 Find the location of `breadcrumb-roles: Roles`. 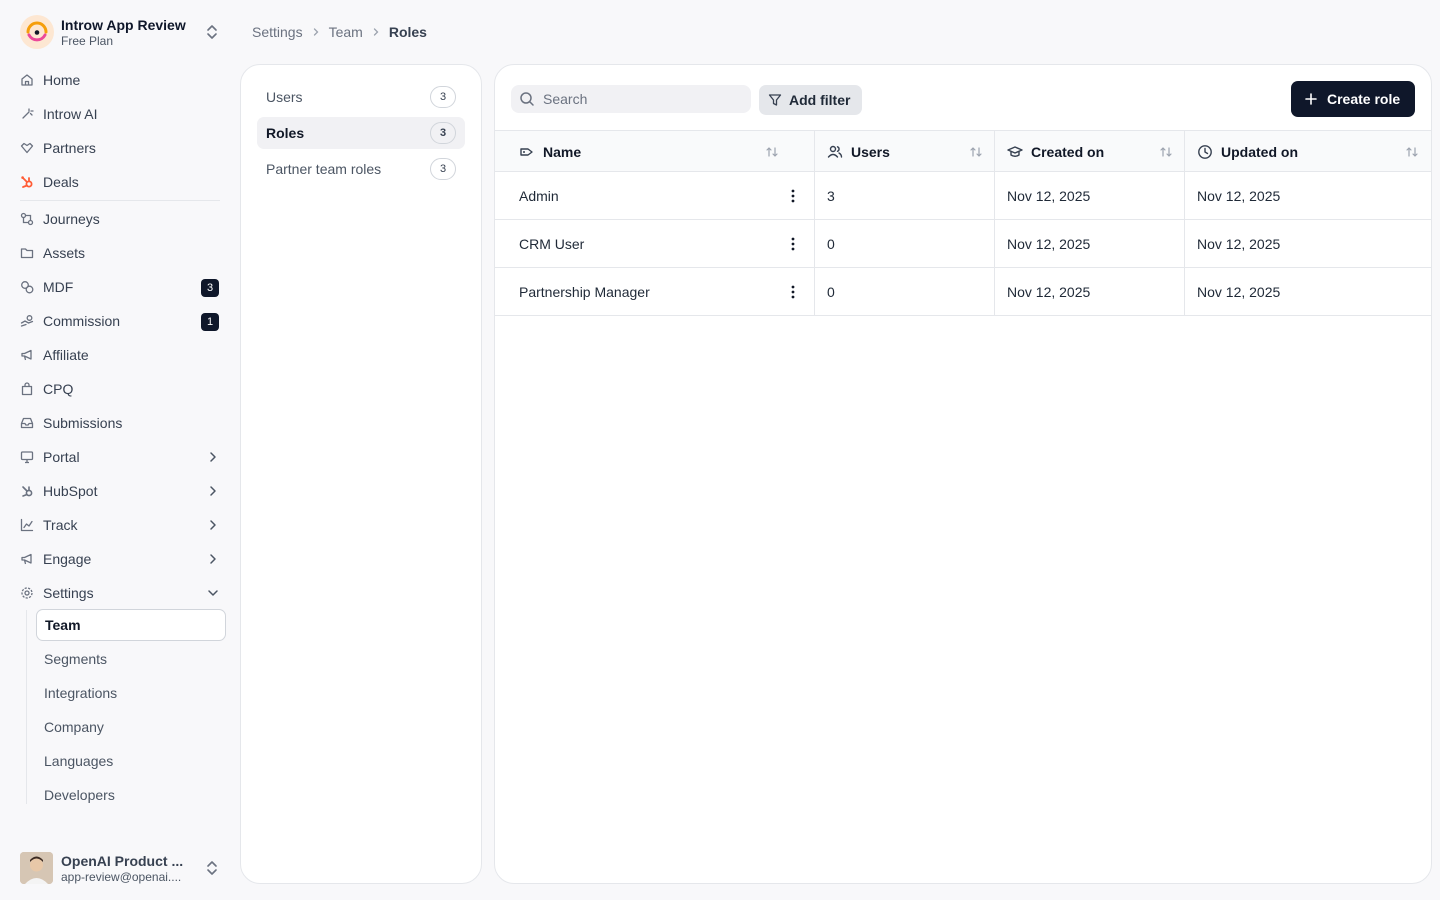

breadcrumb-roles: Roles is located at coordinates (407, 32).